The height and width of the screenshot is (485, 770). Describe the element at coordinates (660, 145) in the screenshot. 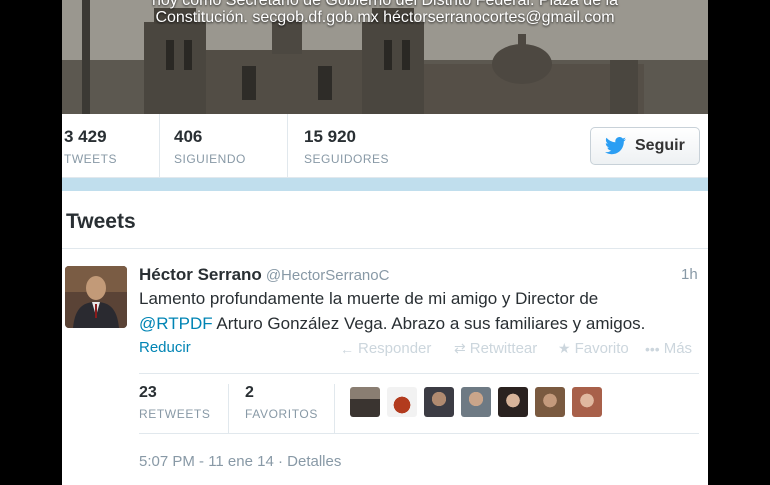

I see `follow-button-label: Seguir` at that location.